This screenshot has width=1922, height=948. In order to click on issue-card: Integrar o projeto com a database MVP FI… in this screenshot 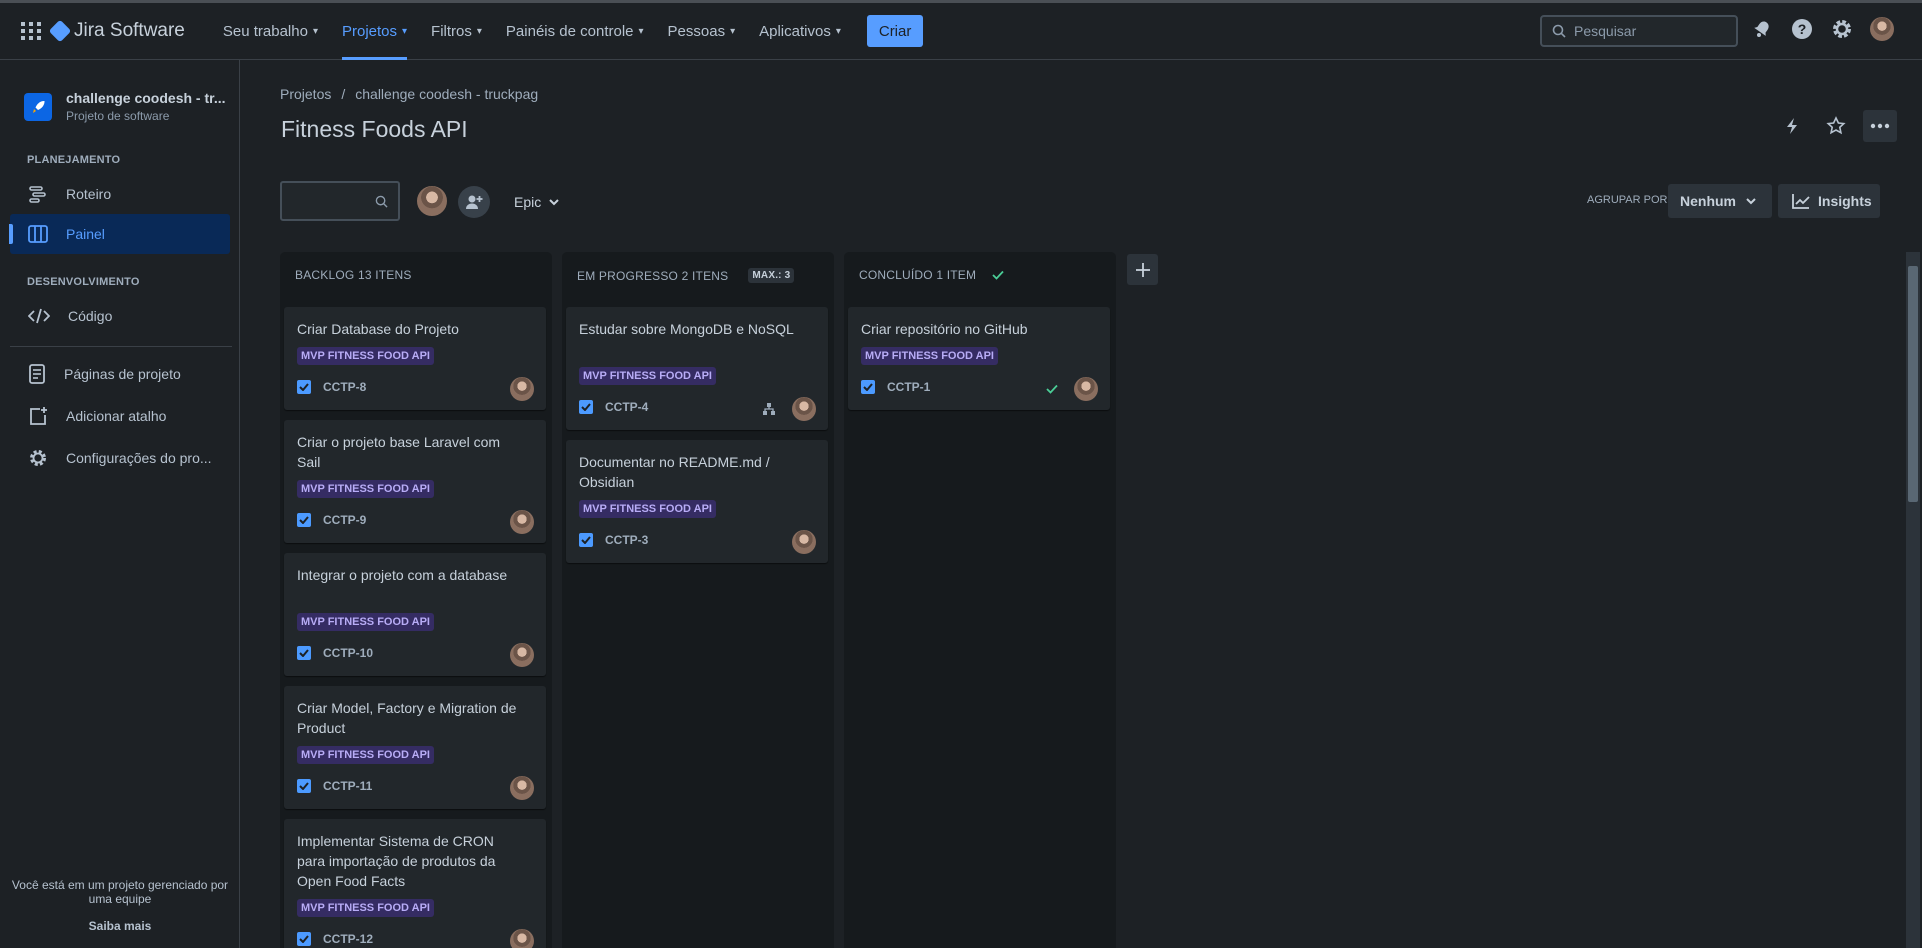, I will do `click(415, 614)`.